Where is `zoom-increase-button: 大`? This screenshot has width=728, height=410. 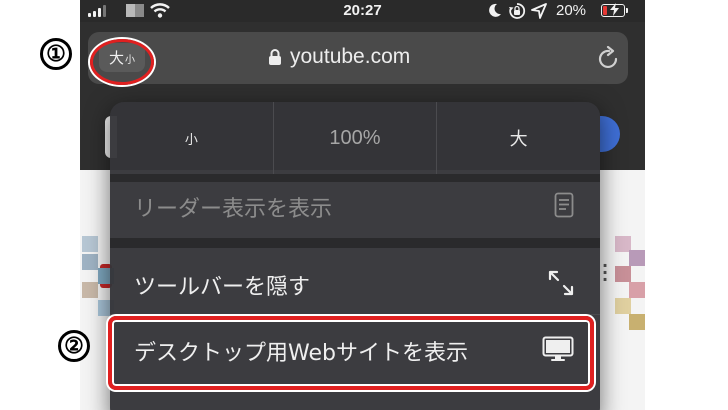
zoom-increase-button: 大 is located at coordinates (518, 138).